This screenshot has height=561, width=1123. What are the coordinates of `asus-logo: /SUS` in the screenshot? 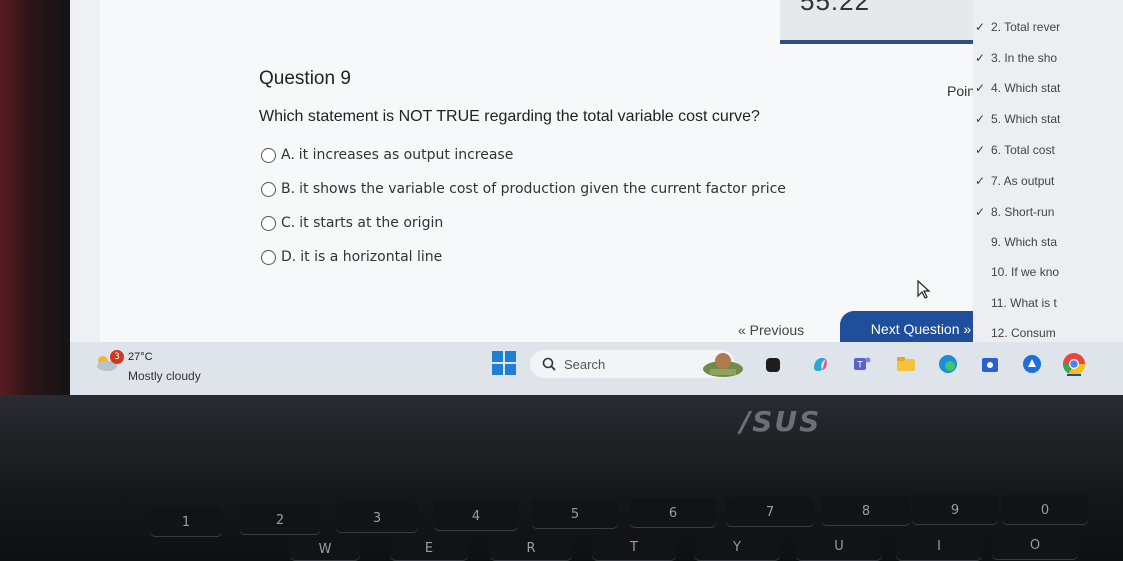 It's located at (781, 421).